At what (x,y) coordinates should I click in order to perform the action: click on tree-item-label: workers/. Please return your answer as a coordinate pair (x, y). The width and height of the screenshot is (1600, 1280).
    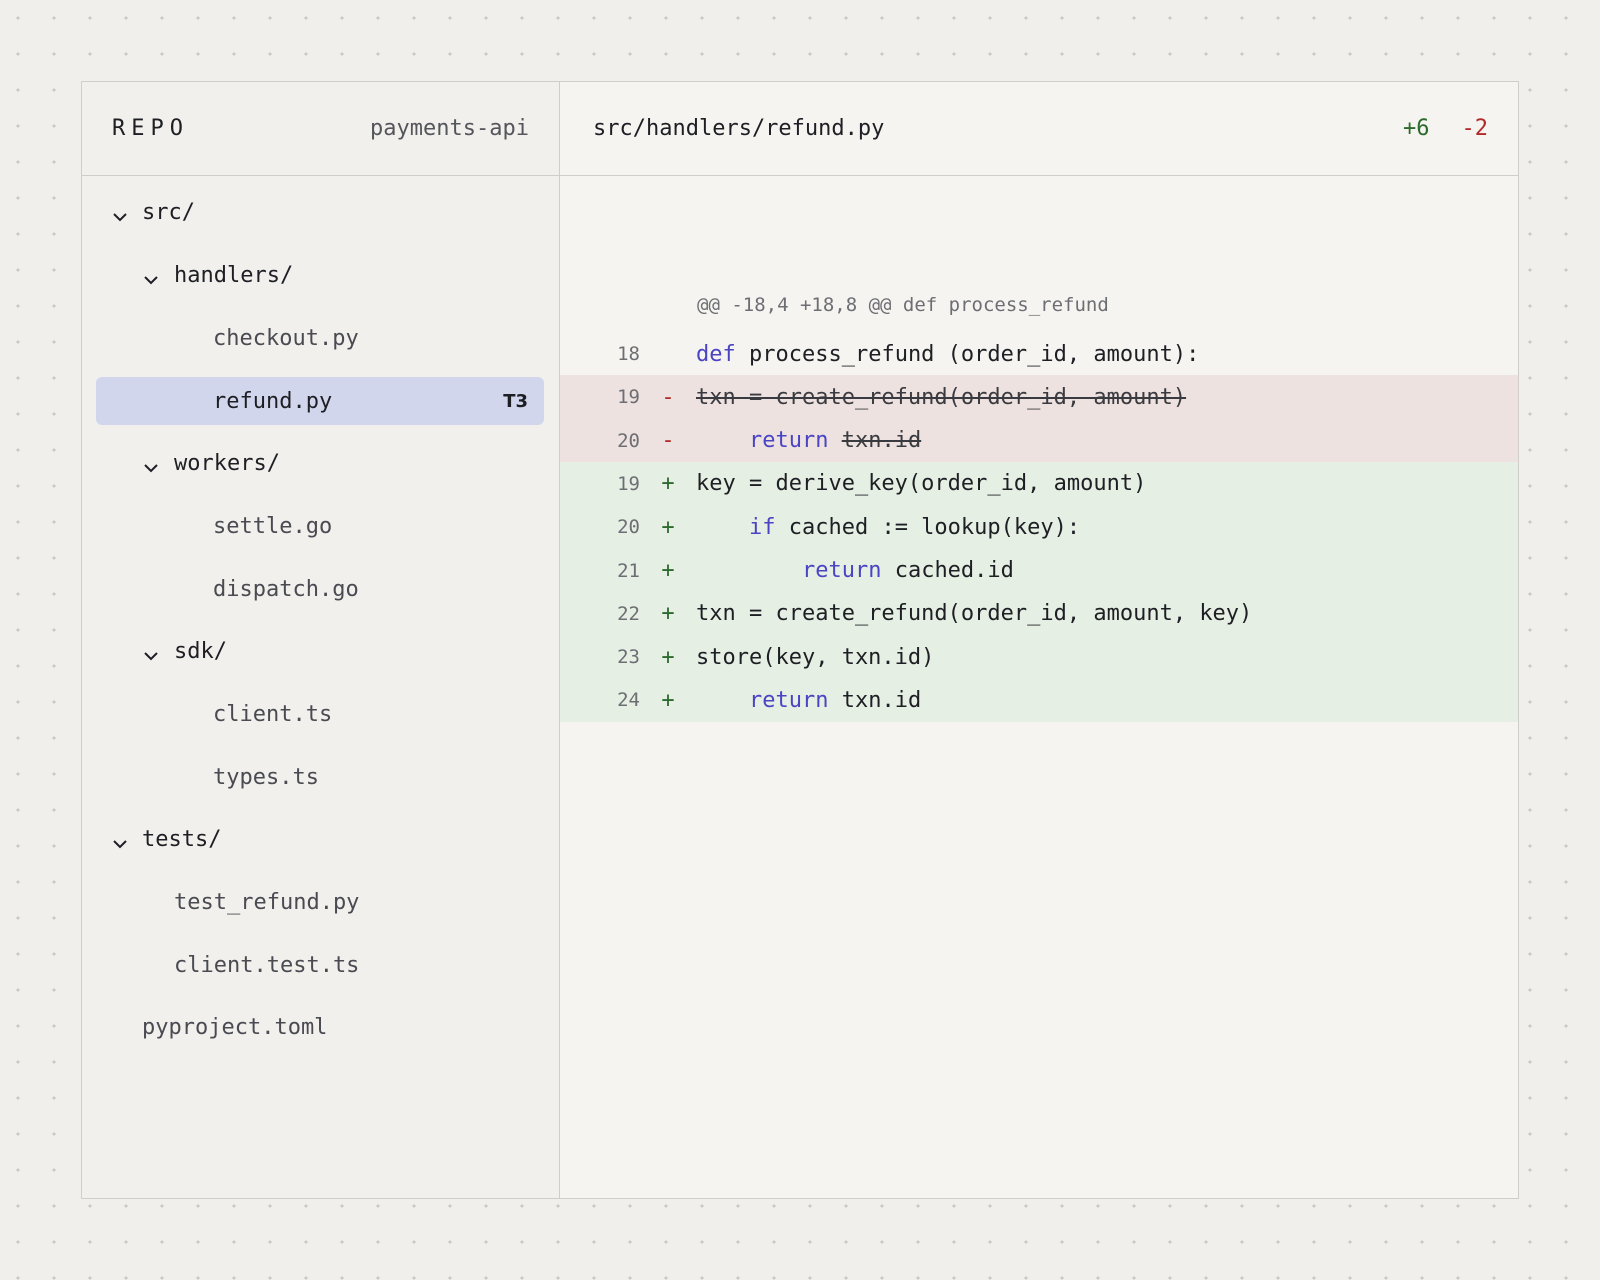
    Looking at the image, I should click on (227, 463).